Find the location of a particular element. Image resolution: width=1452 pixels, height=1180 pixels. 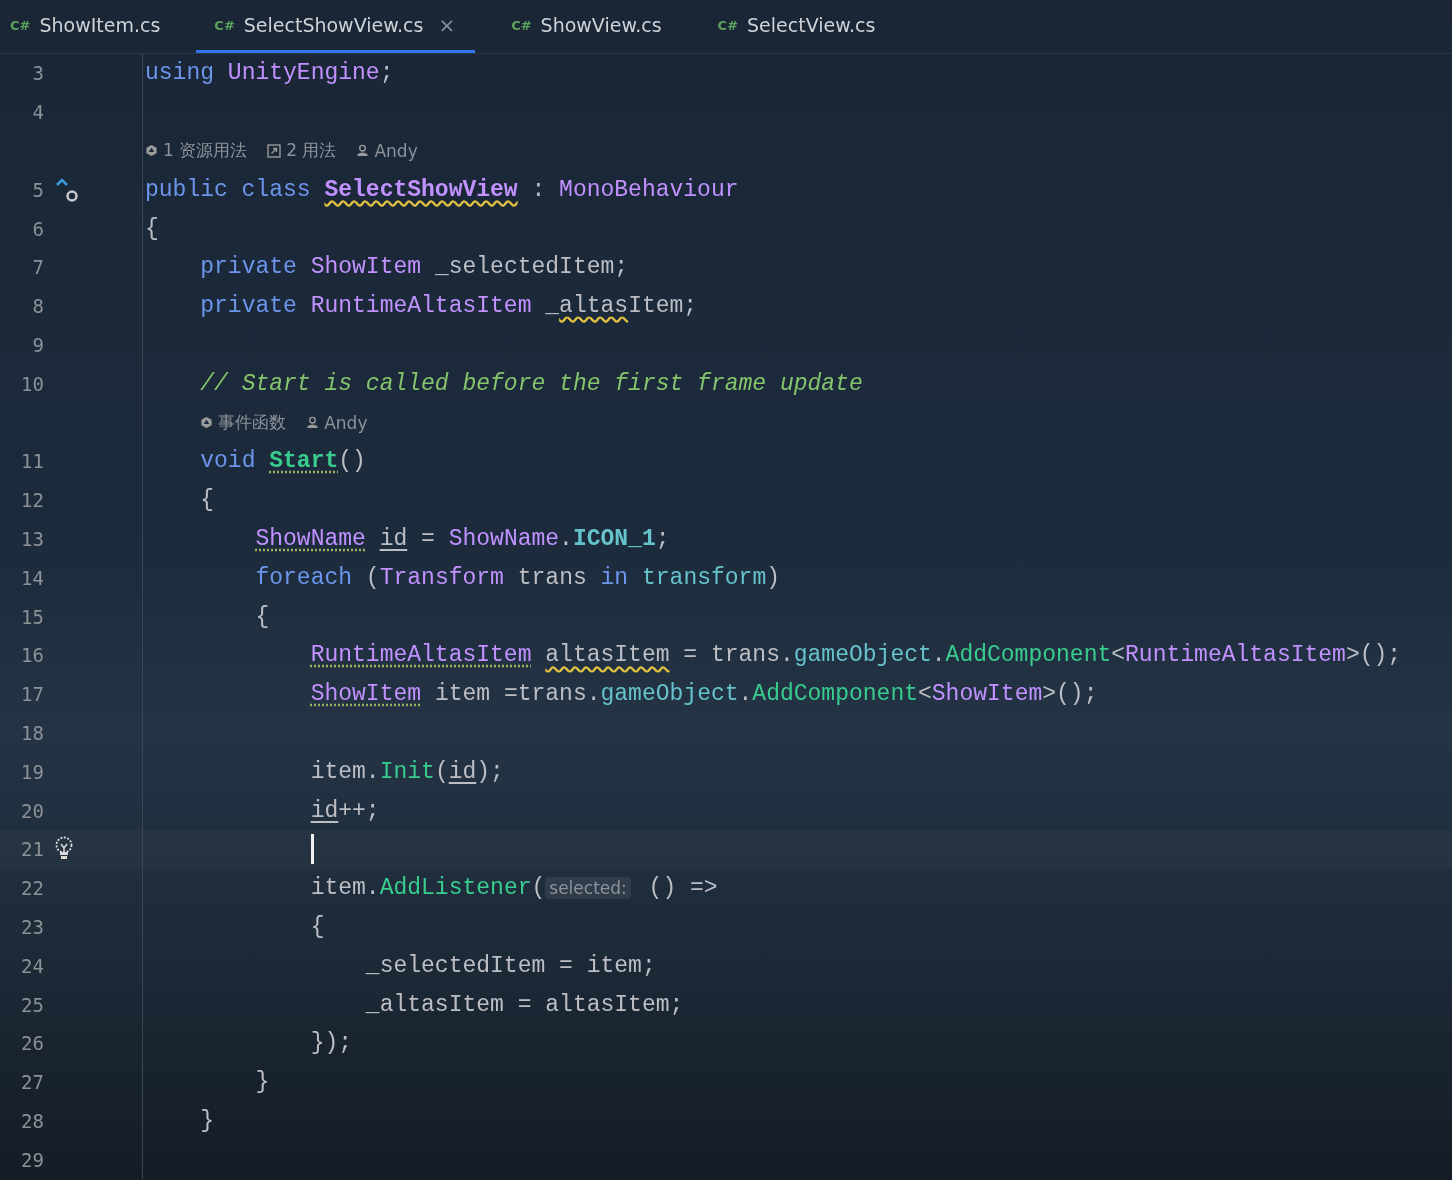

code-text: _altasItem = altasItem; is located at coordinates (524, 1004).